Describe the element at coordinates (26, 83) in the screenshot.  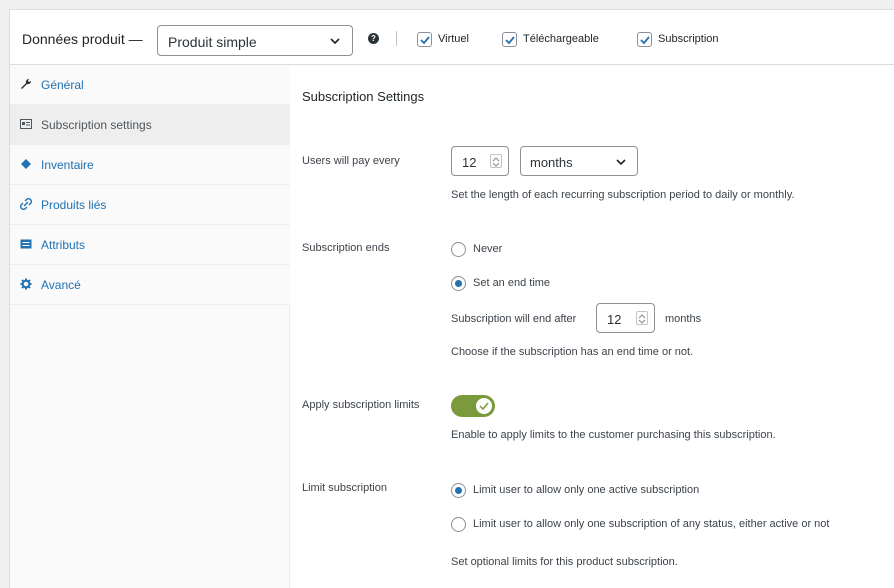
I see `wrench-icon` at that location.